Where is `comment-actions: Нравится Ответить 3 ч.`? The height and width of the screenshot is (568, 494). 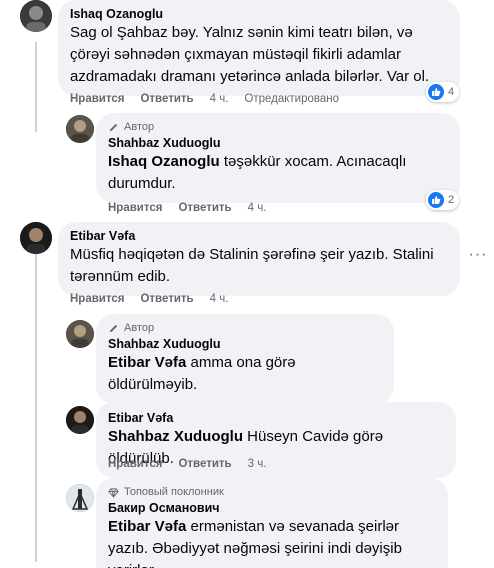 comment-actions: Нравится Ответить 3 ч. is located at coordinates (195, 464).